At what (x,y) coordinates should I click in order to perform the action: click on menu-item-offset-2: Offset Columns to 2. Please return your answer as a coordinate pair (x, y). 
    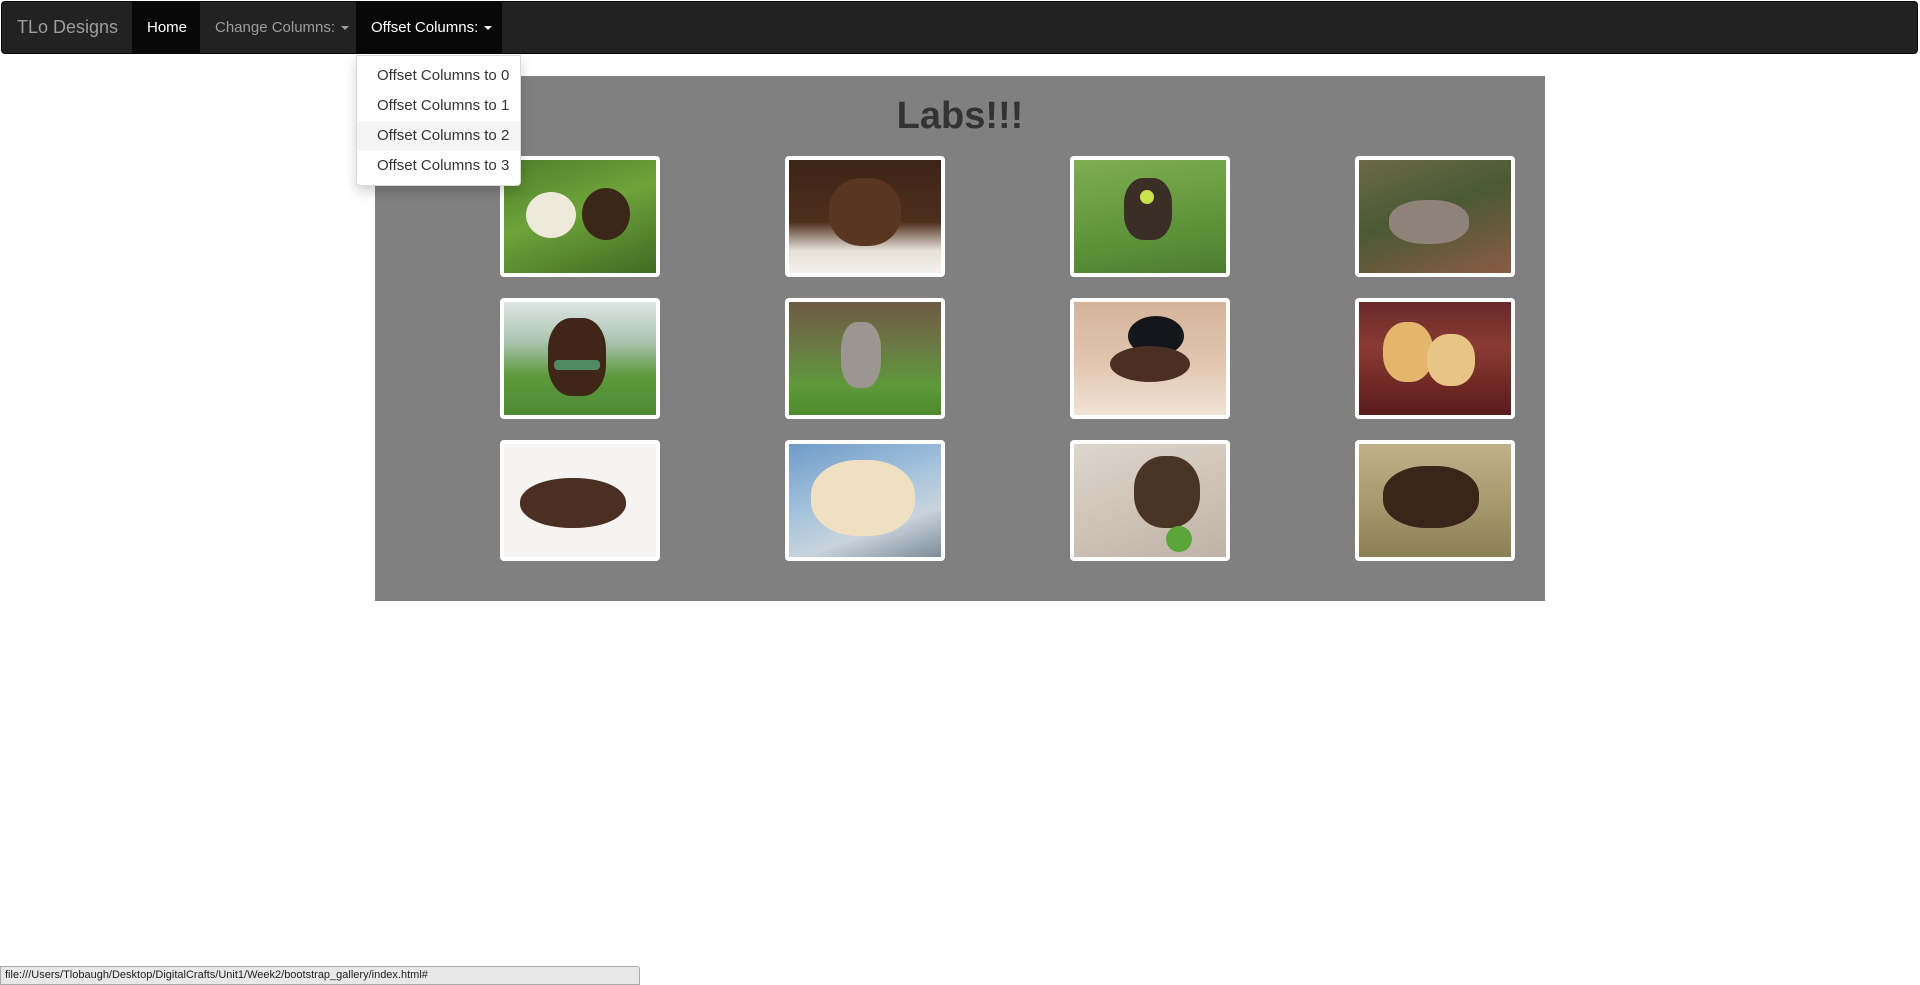
    Looking at the image, I should click on (438, 136).